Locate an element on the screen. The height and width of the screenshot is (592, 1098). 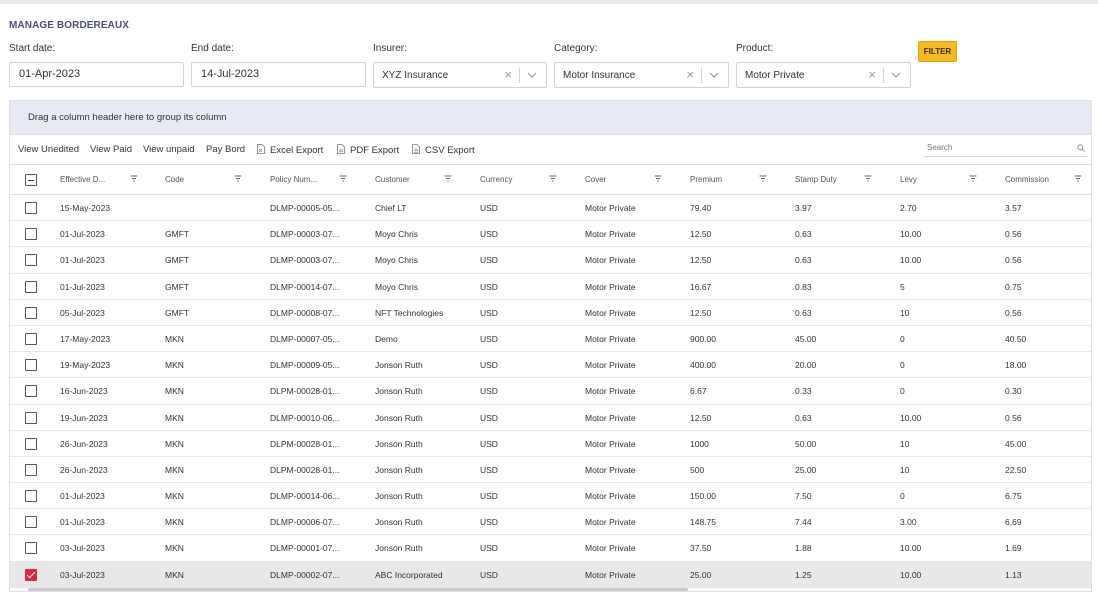
pdf-export-button: PDF Export is located at coordinates (368, 150).